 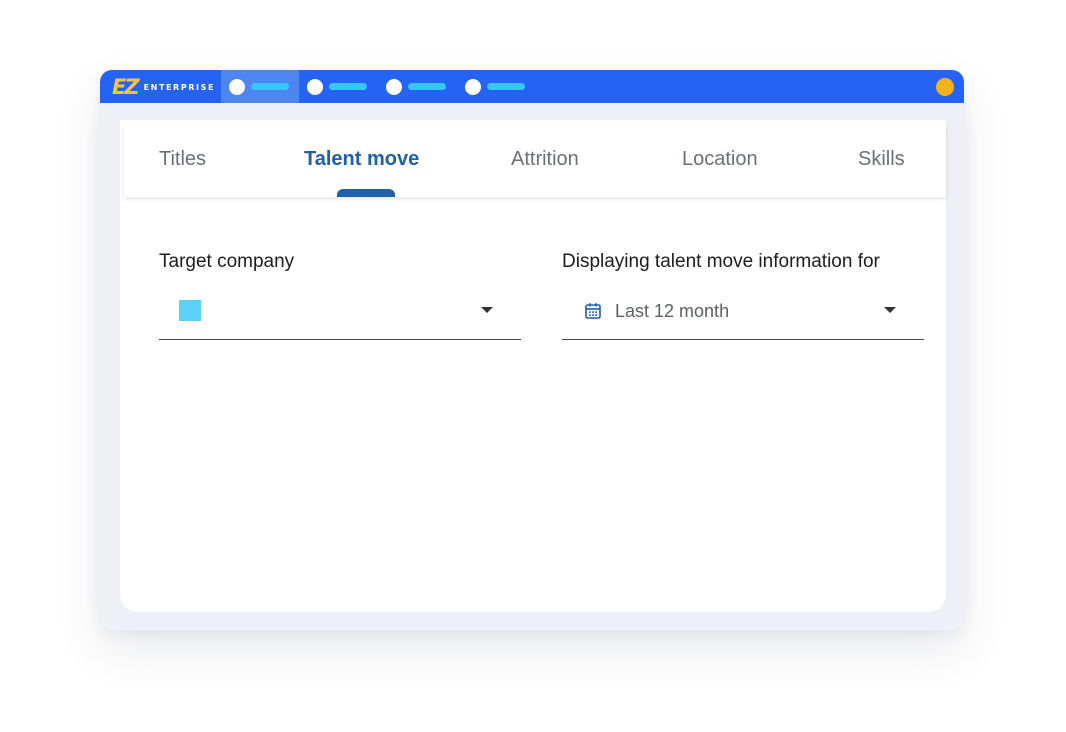 What do you see at coordinates (340, 315) in the screenshot?
I see `target-company-select` at bounding box center [340, 315].